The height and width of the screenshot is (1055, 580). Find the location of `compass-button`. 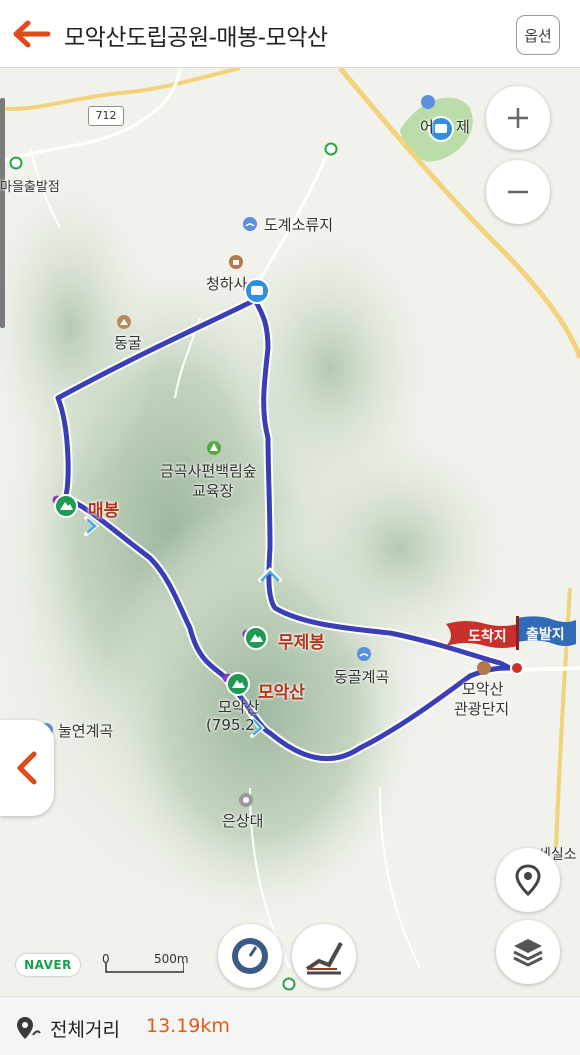

compass-button is located at coordinates (250, 956).